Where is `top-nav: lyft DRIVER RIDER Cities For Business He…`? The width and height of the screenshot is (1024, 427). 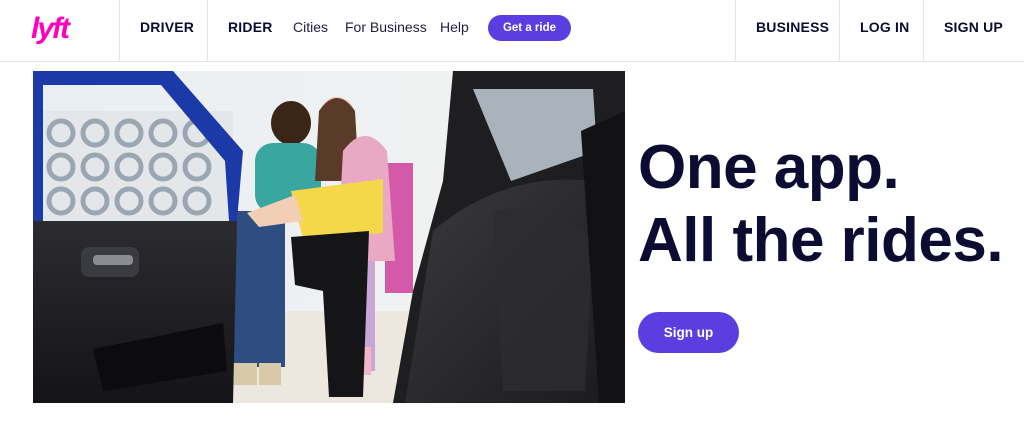 top-nav: lyft DRIVER RIDER Cities For Business He… is located at coordinates (512, 31).